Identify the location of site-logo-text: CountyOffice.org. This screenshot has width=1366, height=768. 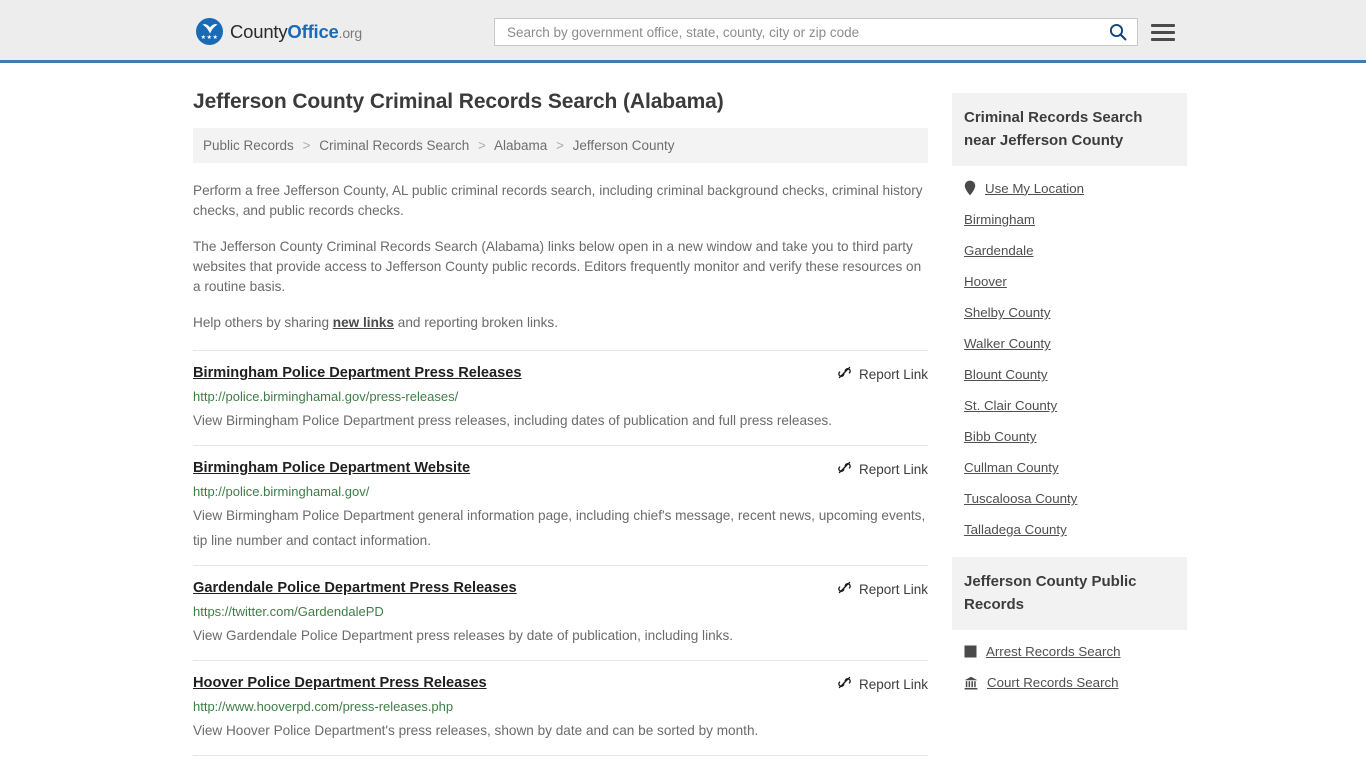
(296, 32).